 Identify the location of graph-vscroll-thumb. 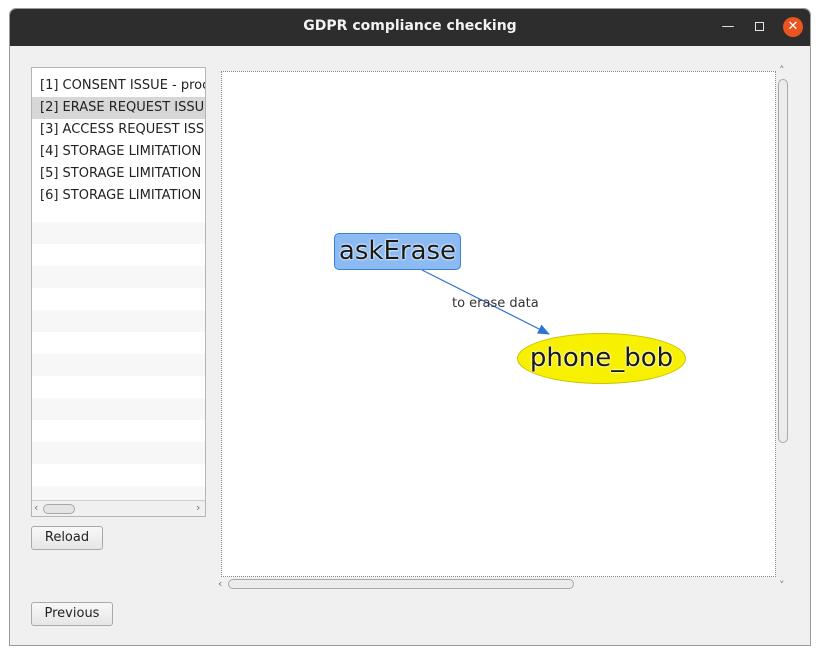
(783, 261).